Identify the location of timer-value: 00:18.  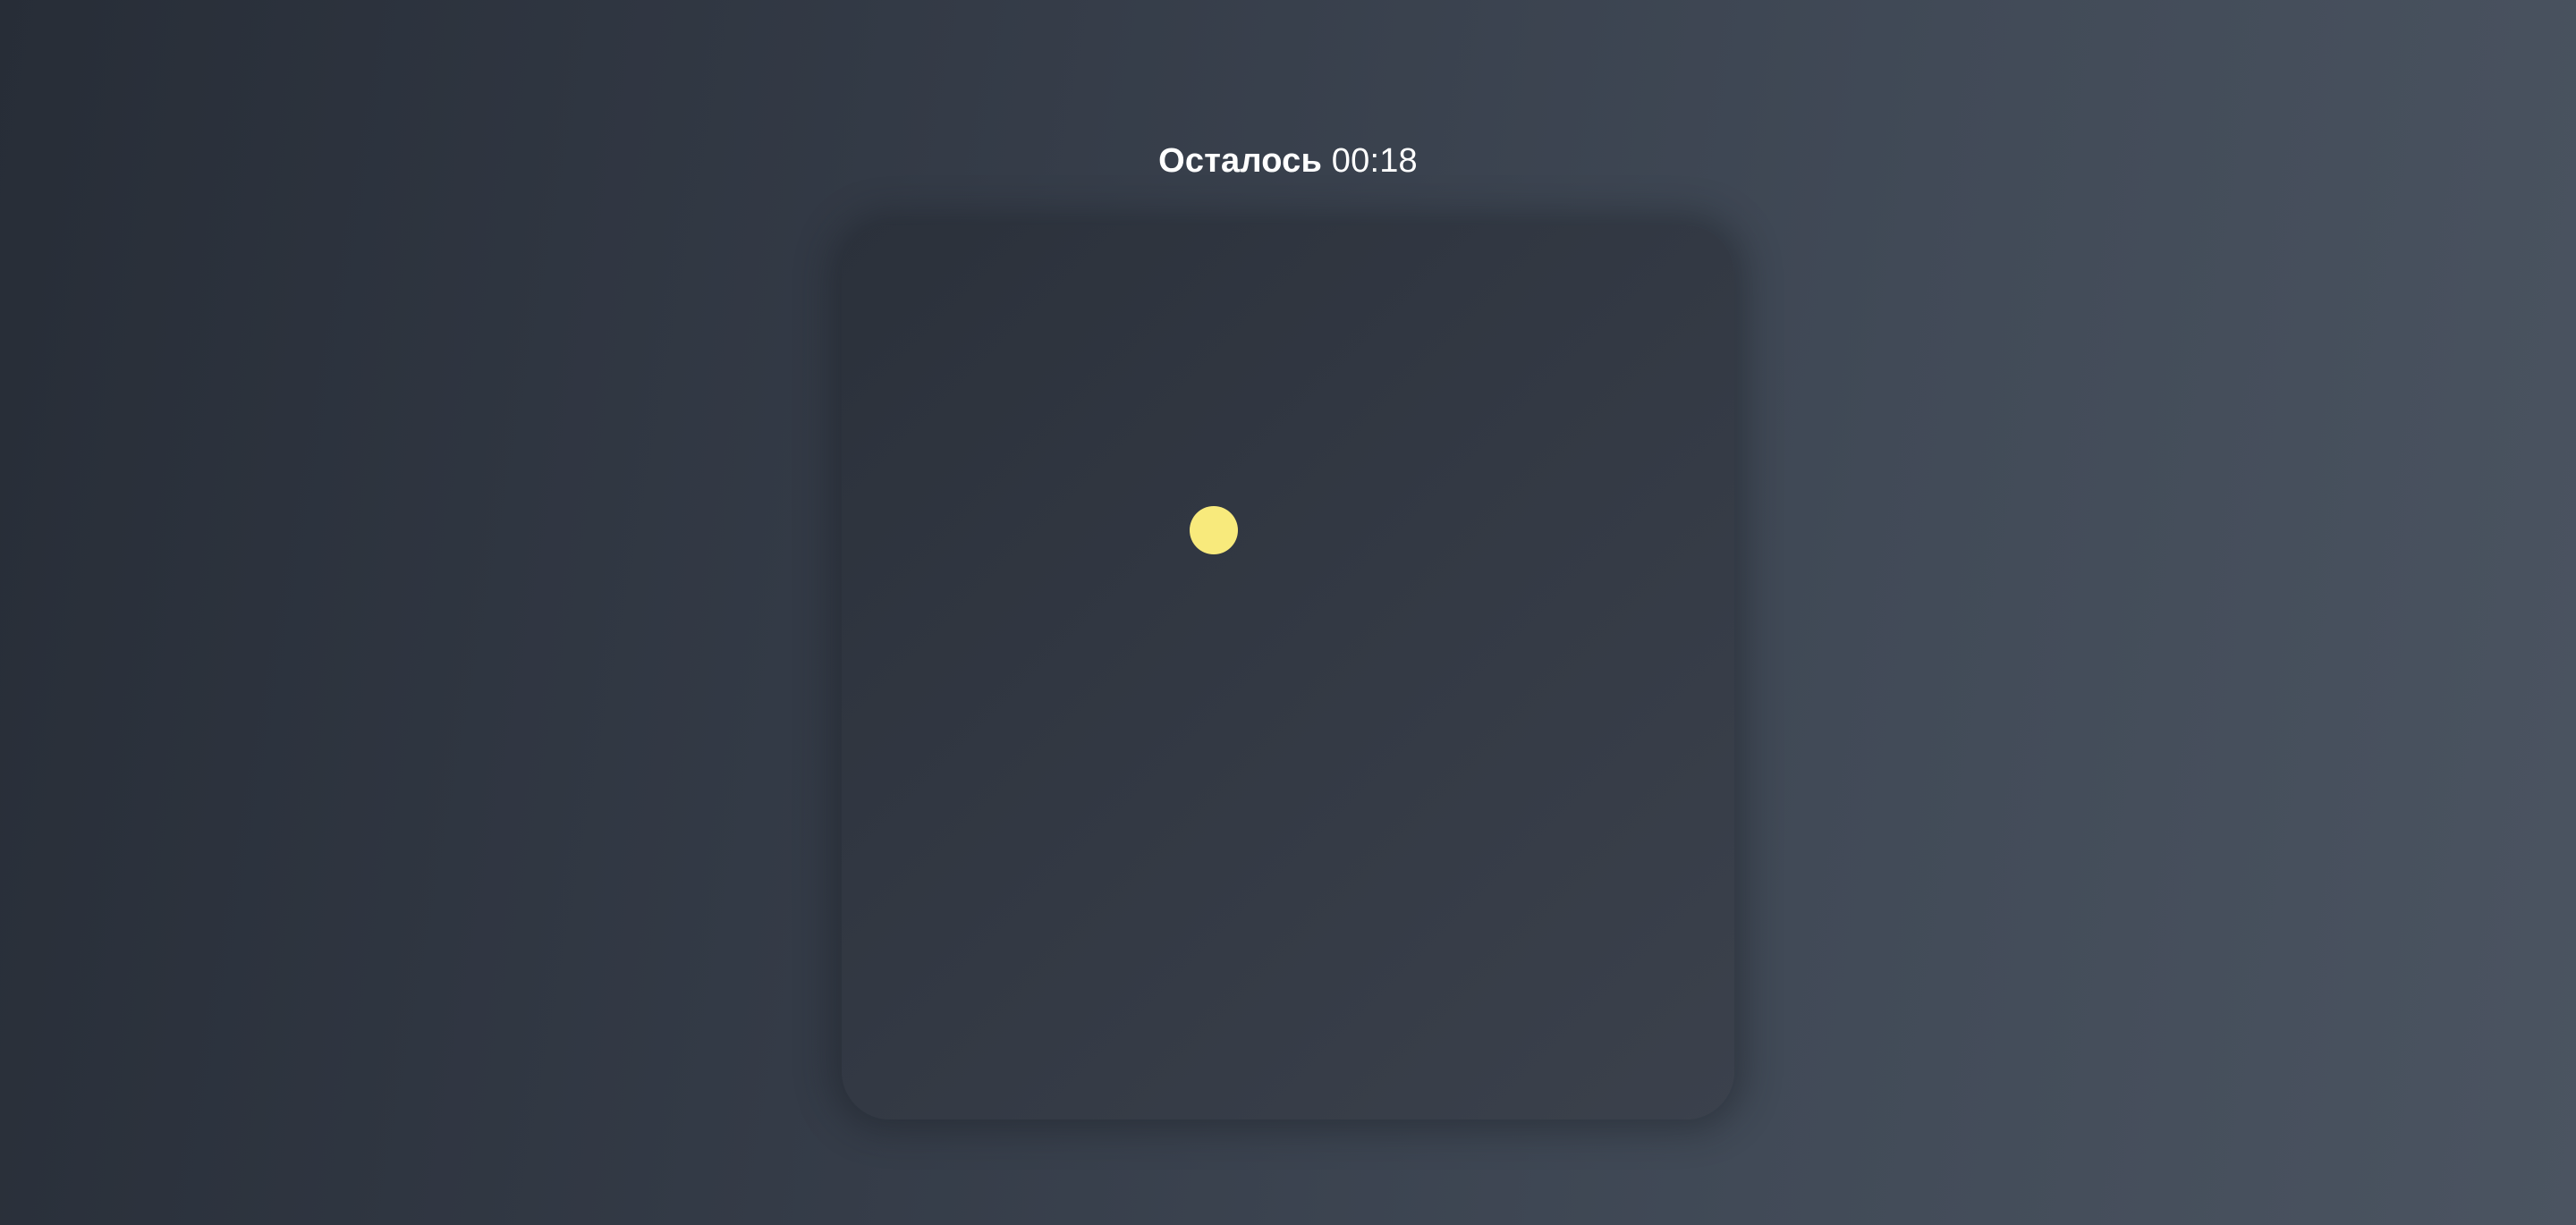
(1374, 161).